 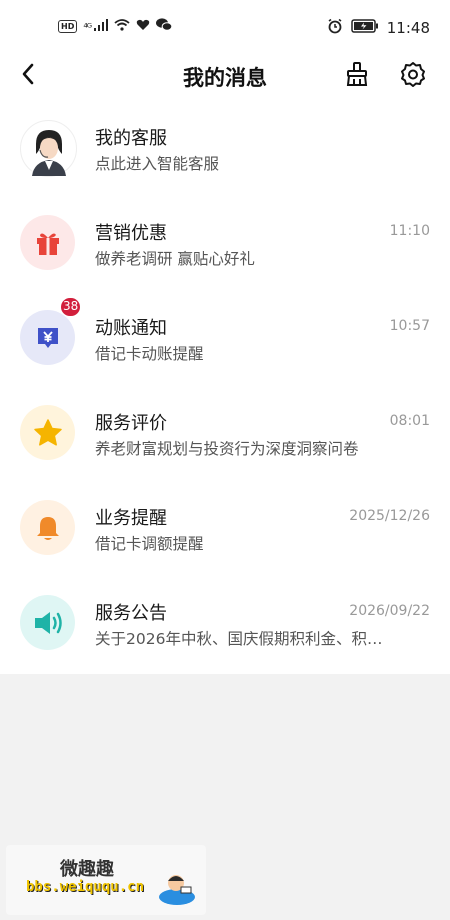 What do you see at coordinates (227, 449) in the screenshot?
I see `message-subtitle: 养老财富规划与投资行为深度洞察问卷` at bounding box center [227, 449].